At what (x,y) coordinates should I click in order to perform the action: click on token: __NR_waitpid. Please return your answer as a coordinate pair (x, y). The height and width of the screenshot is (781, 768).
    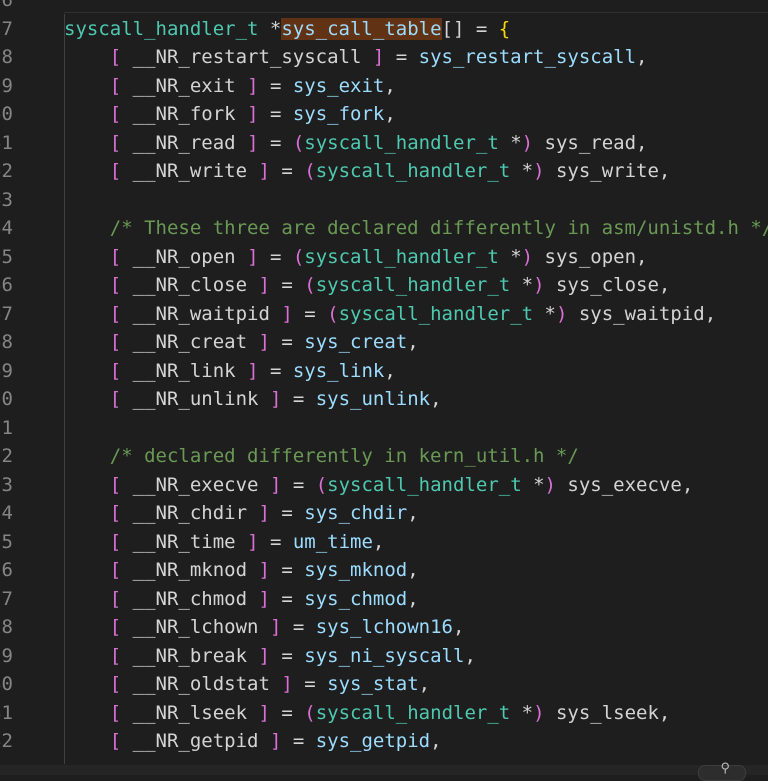
    Looking at the image, I should click on (201, 313).